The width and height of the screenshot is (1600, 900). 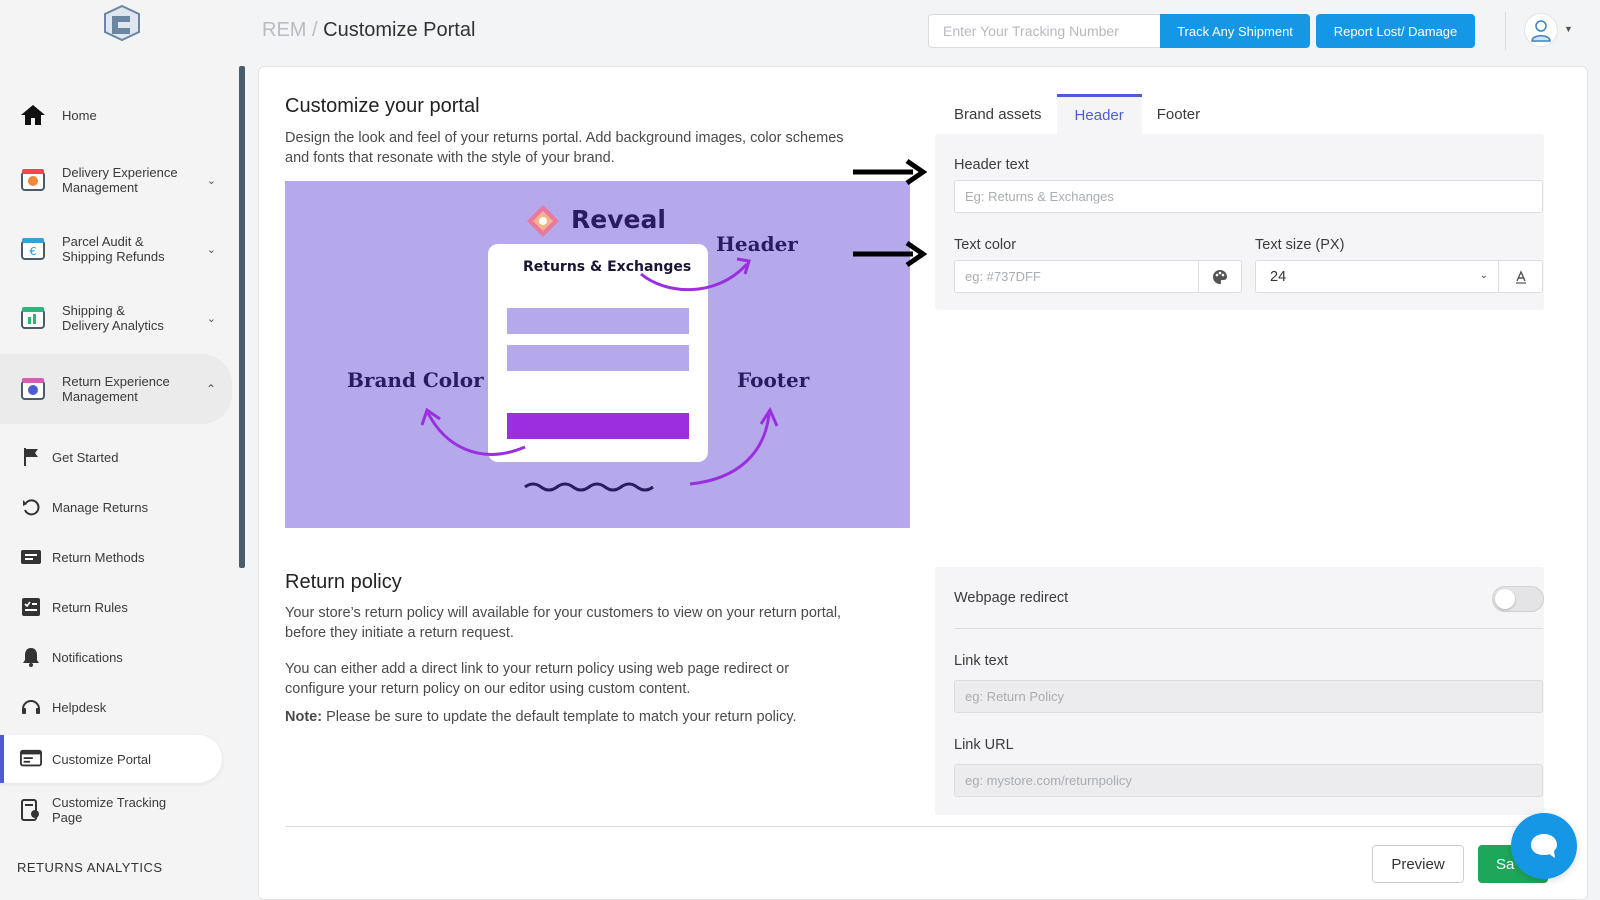 I want to click on sidebar-item-home: Home, so click(x=116, y=115).